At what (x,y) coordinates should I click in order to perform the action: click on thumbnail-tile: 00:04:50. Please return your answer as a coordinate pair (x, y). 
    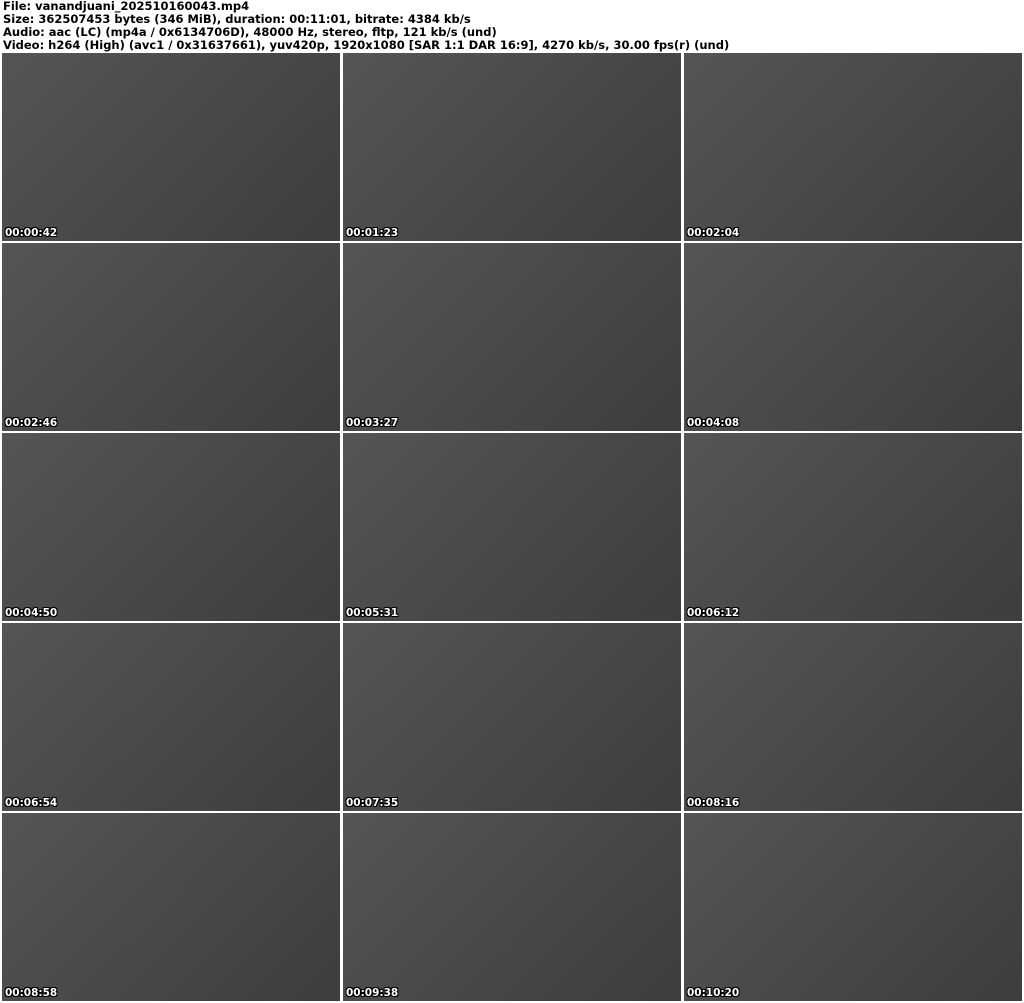
    Looking at the image, I should click on (171, 527).